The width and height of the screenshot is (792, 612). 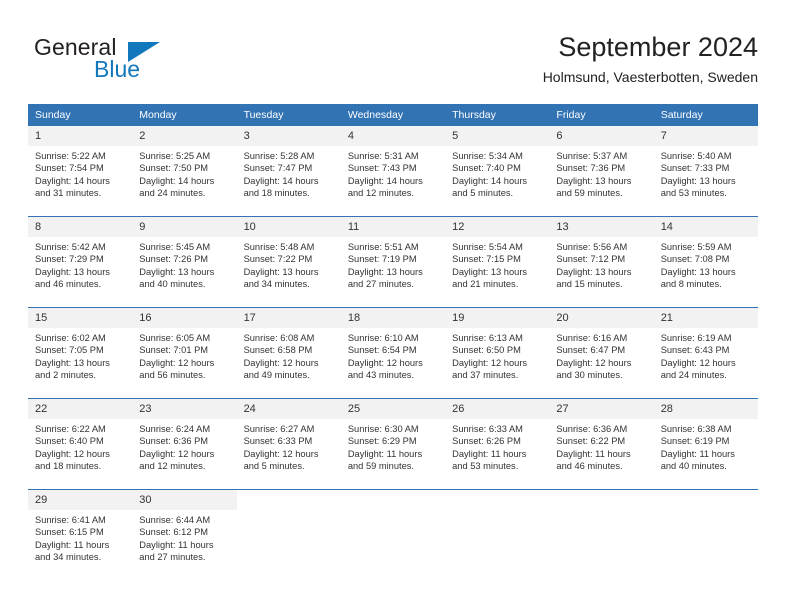 I want to click on daylight-text-line2: and 43 minutes., so click(x=380, y=375).